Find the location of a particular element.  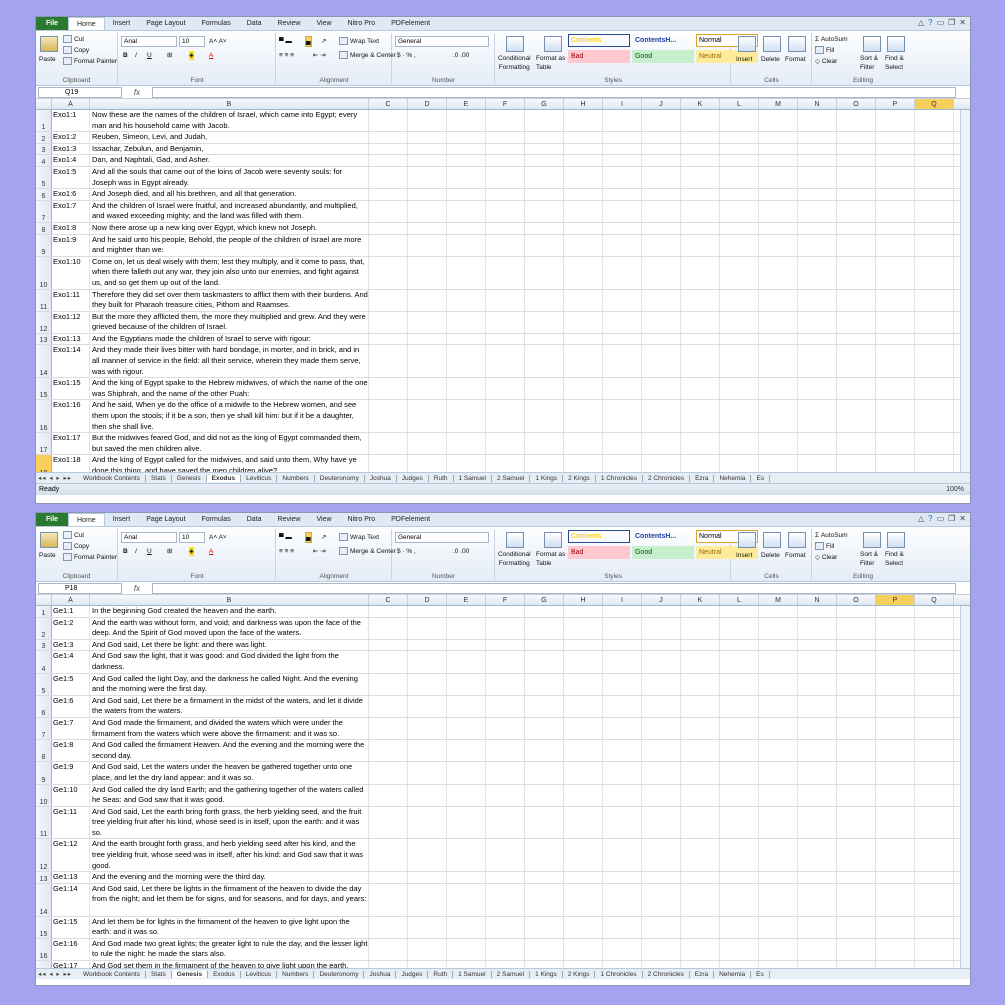

ribbon-tab-review: Review is located at coordinates (289, 519).